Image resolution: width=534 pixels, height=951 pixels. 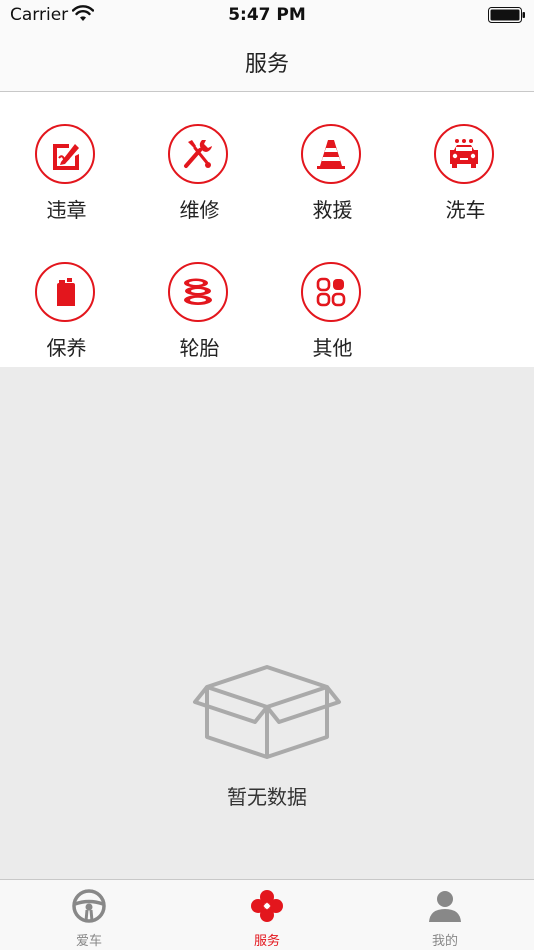 What do you see at coordinates (266, 941) in the screenshot?
I see `tab-label: 服务` at bounding box center [266, 941].